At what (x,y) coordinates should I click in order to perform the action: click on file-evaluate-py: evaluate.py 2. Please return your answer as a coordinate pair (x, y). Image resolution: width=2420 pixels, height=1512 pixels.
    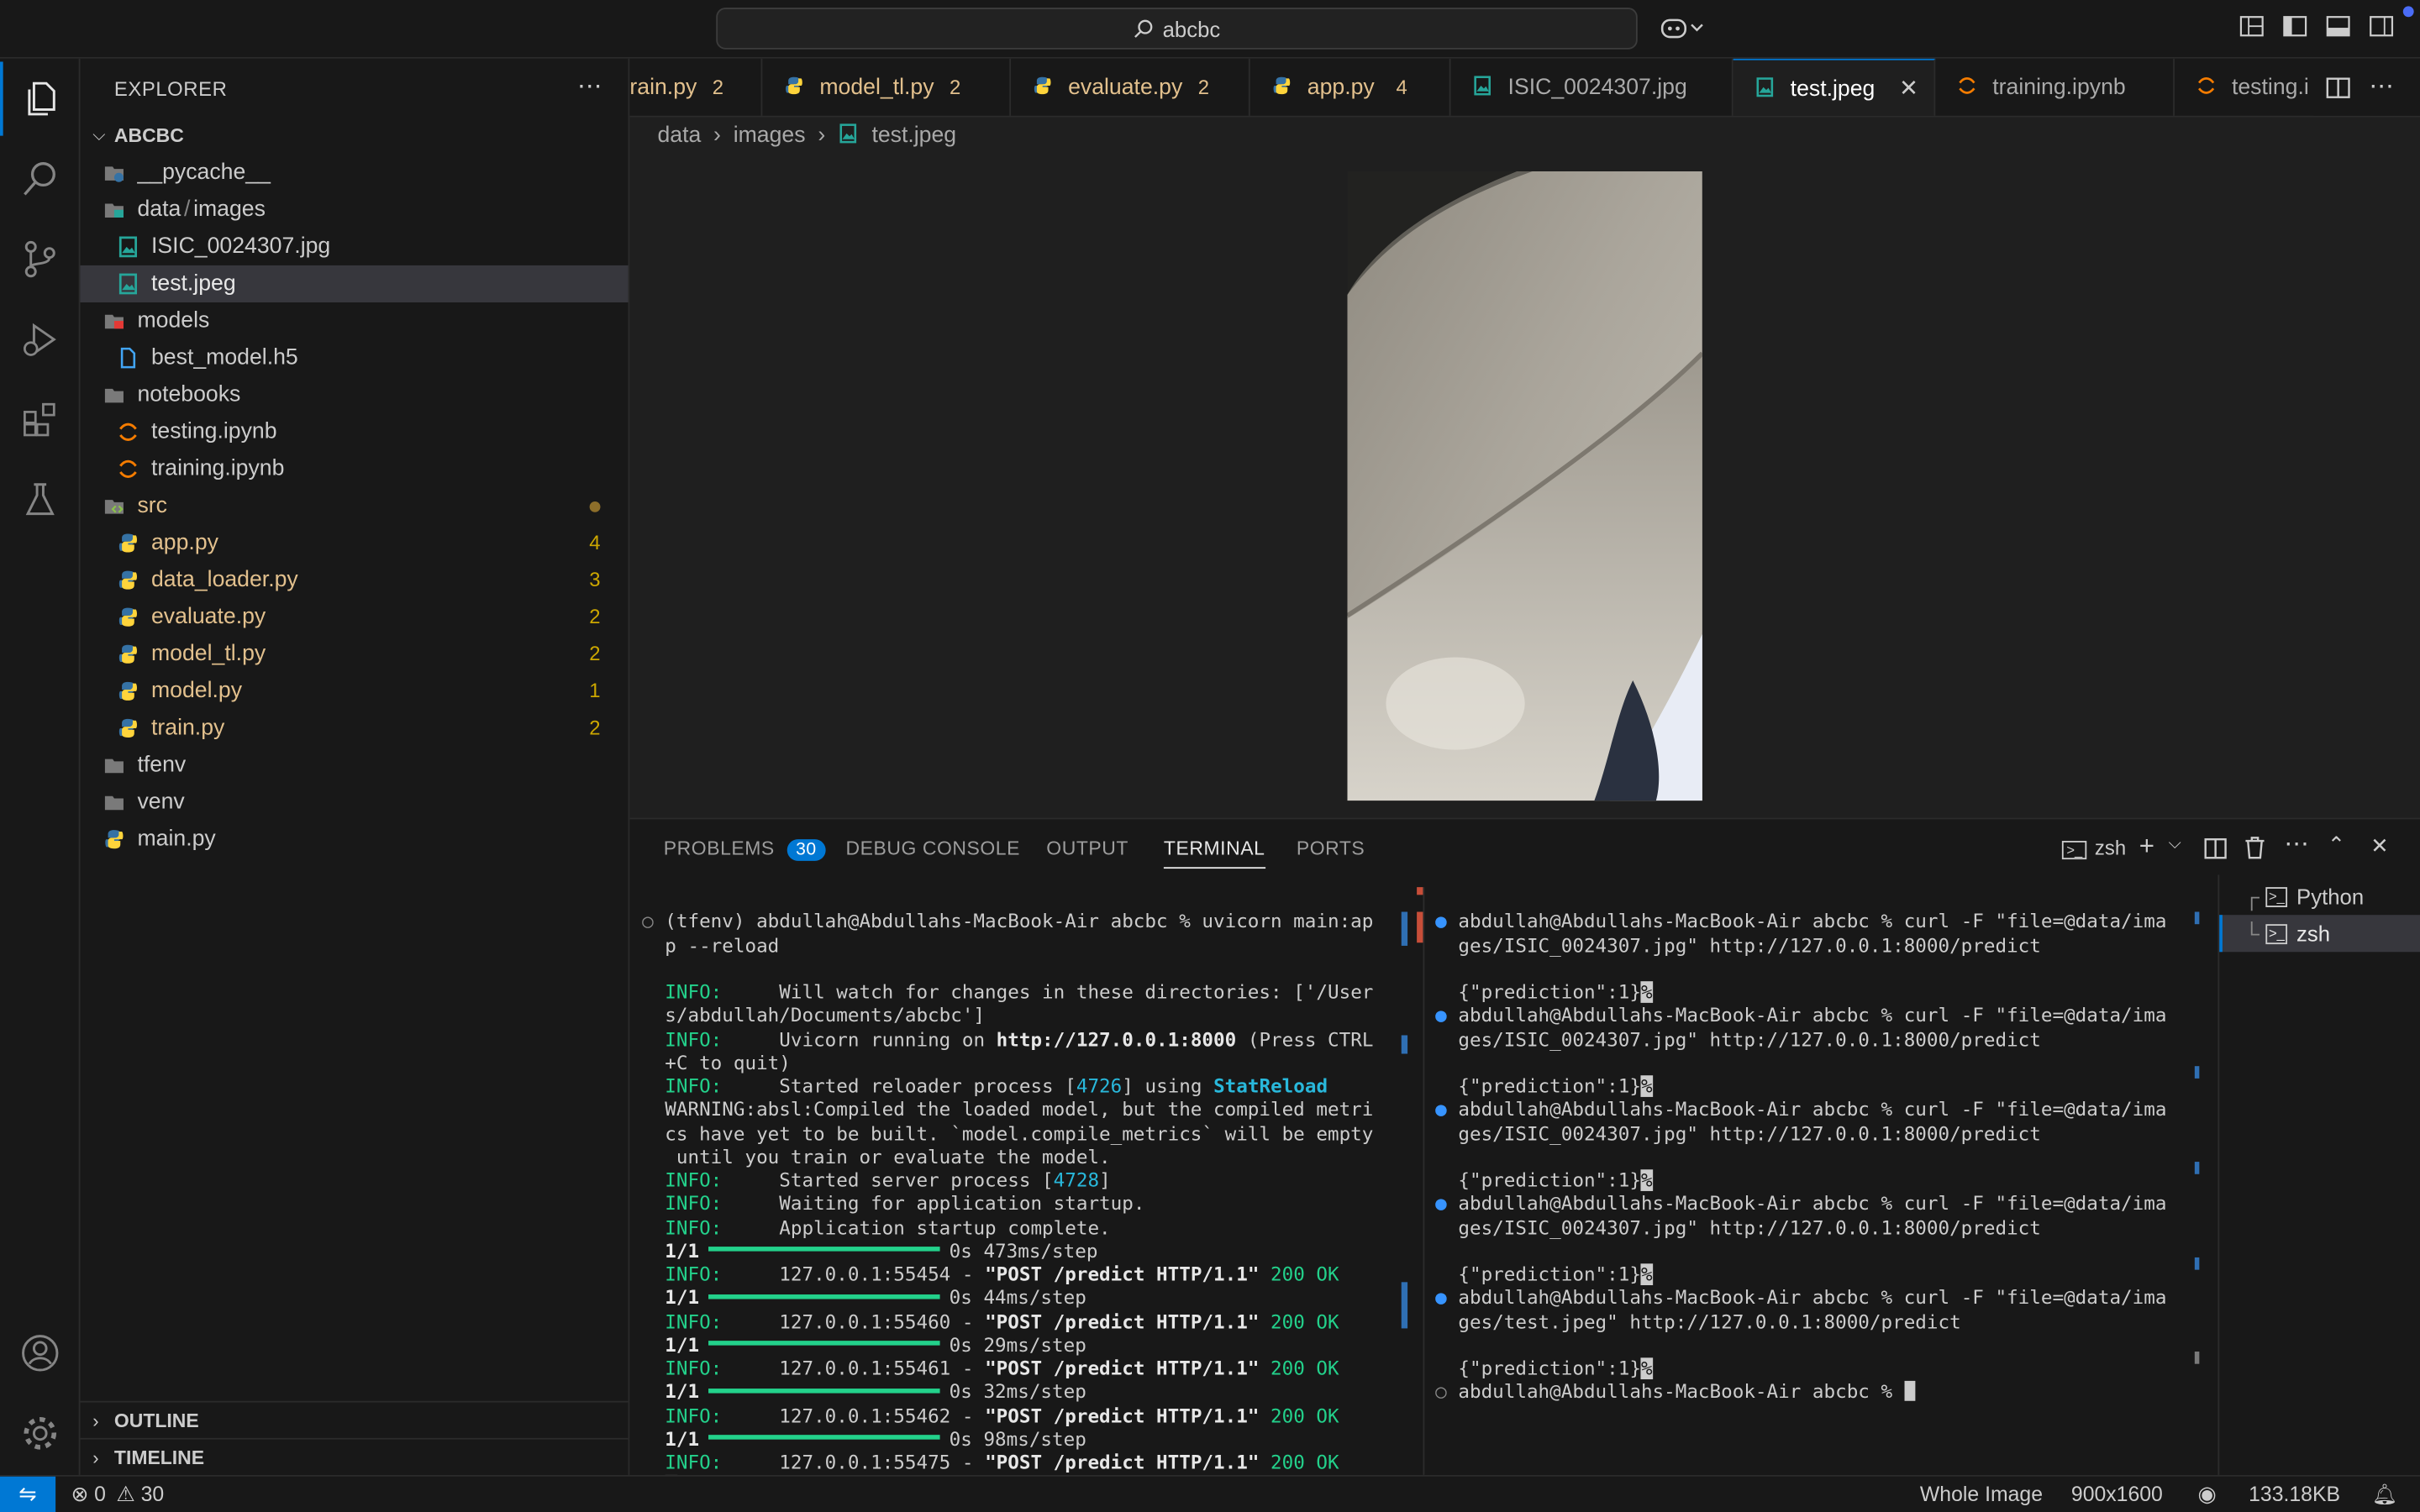
    Looking at the image, I should click on (355, 617).